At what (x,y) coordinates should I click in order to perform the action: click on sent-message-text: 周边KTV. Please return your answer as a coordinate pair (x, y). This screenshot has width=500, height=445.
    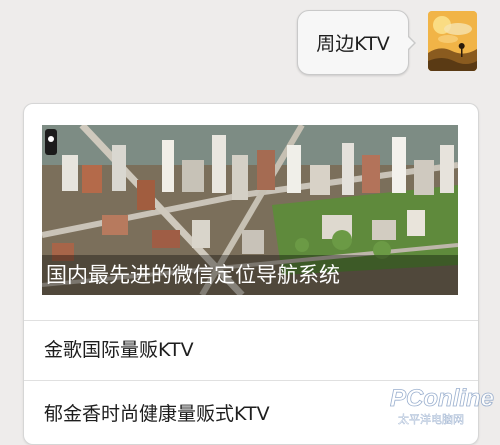
    Looking at the image, I should click on (353, 44).